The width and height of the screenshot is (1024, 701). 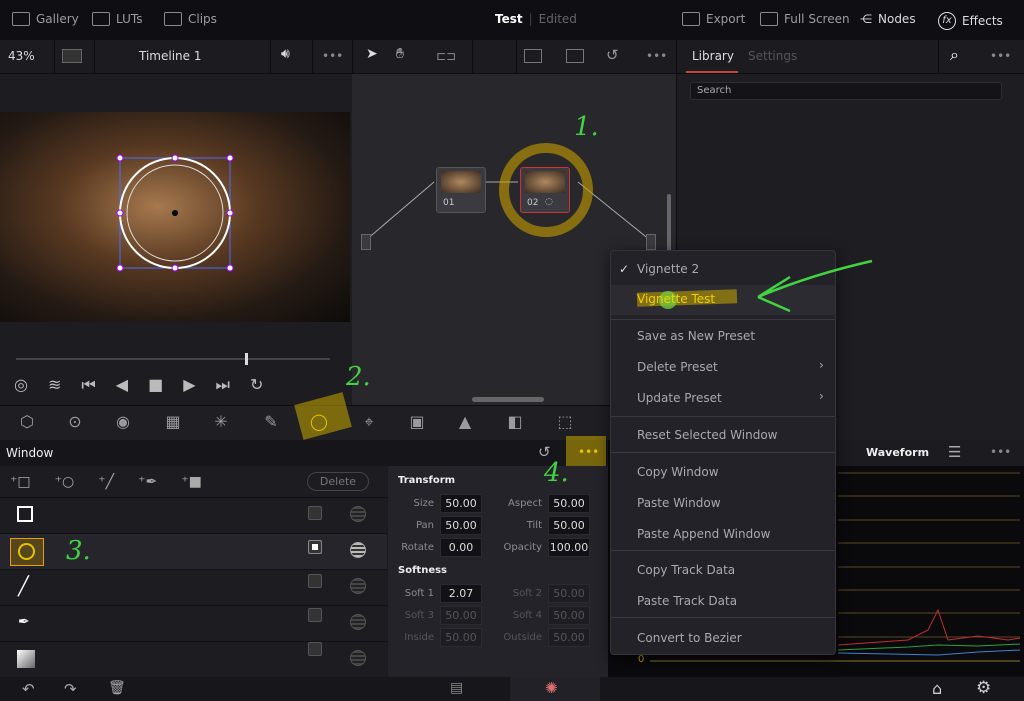 What do you see at coordinates (319, 422) in the screenshot?
I see `window-tool-icon: ◯` at bounding box center [319, 422].